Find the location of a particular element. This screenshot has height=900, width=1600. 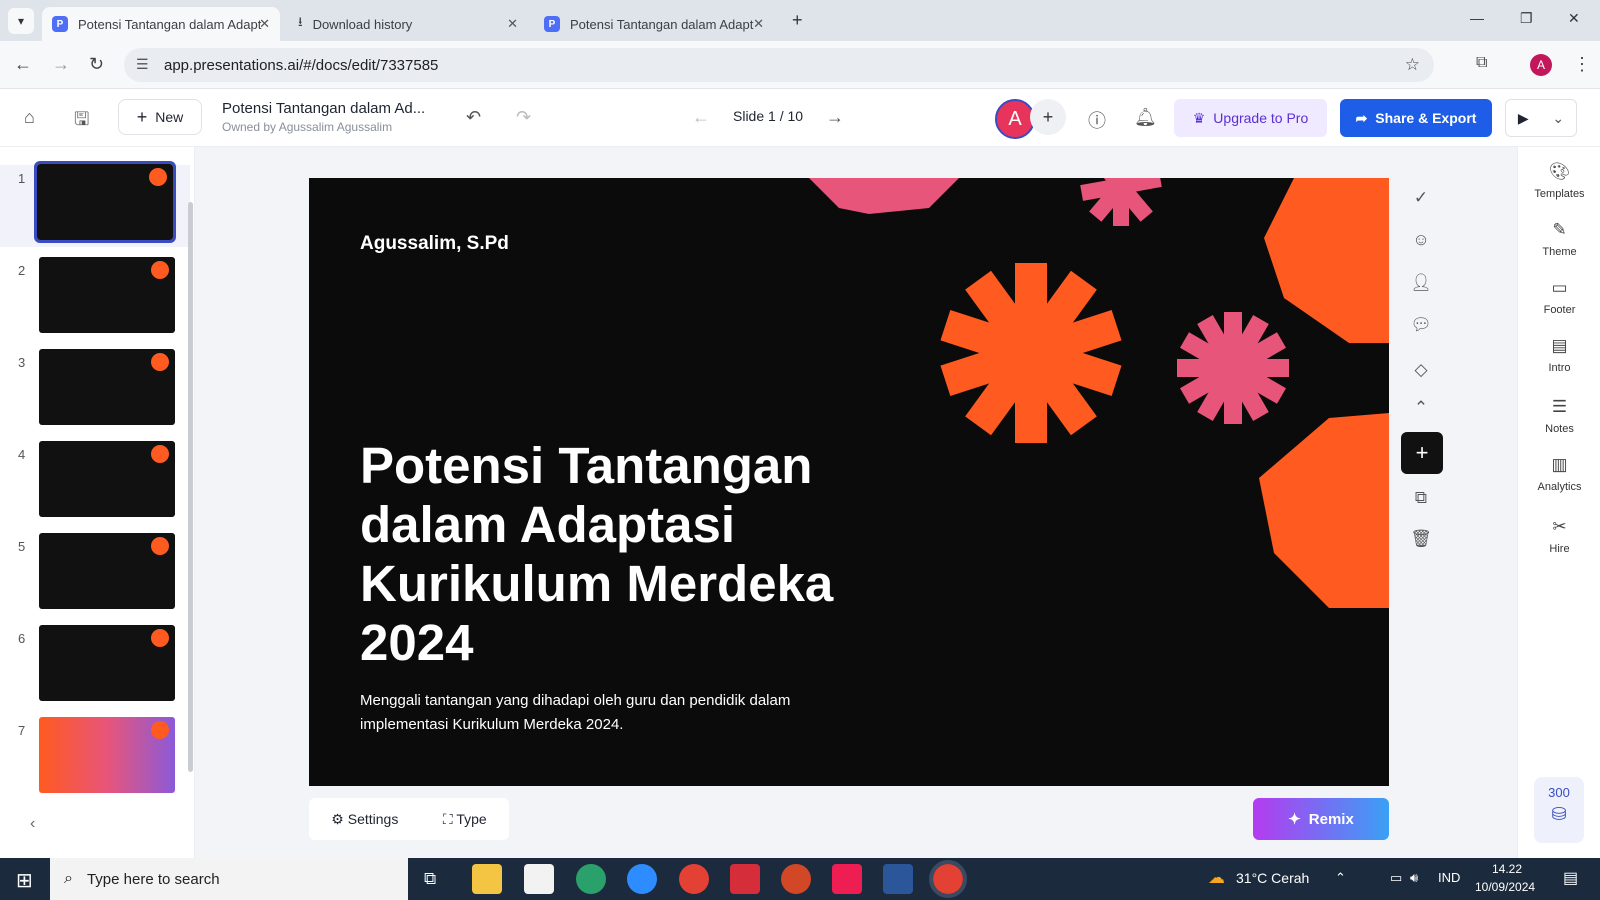

back-icon: ← is located at coordinates (23, 64).